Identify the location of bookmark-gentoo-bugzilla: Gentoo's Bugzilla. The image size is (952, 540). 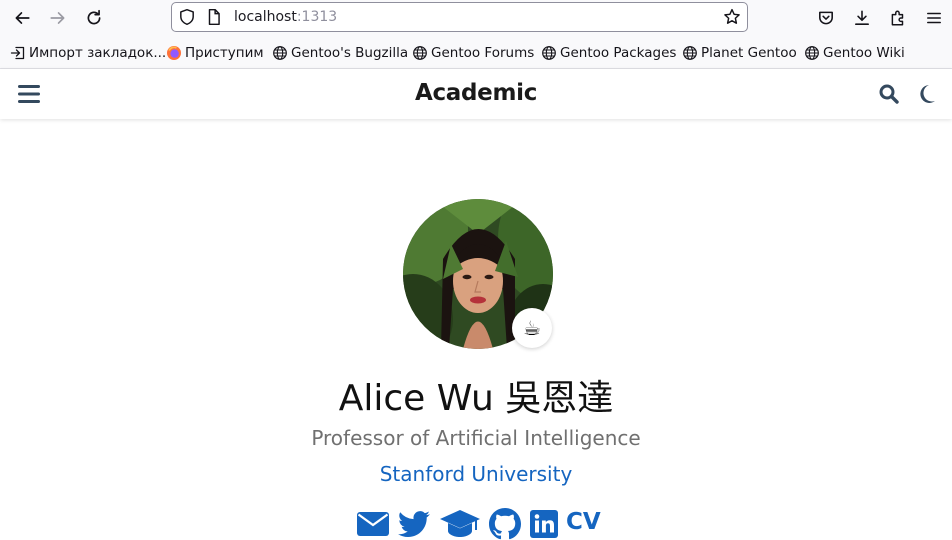
(340, 53).